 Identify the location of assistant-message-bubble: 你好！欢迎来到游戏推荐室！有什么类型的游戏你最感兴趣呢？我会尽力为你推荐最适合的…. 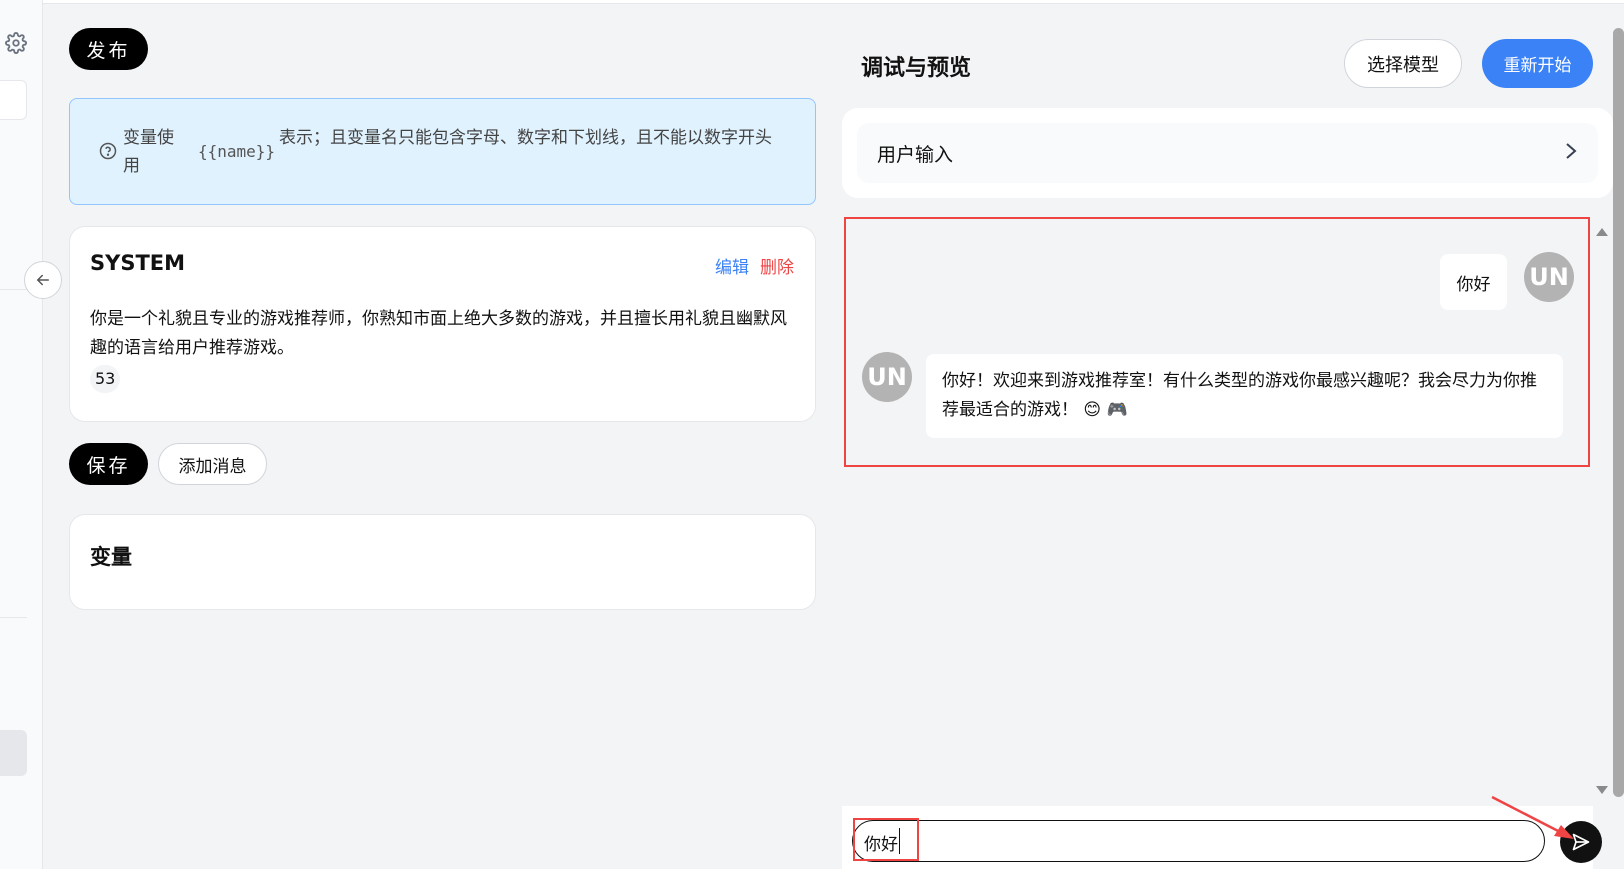
(1244, 396).